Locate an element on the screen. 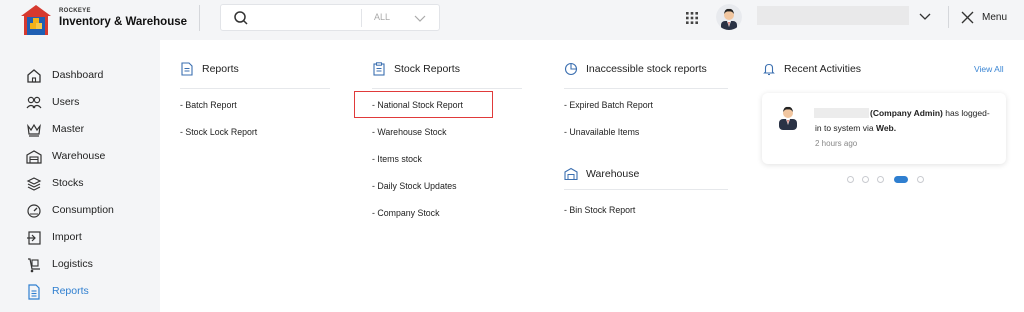 This screenshot has height=312, width=1024. link-warehouse-stock: - Warehouse Stock is located at coordinates (409, 132).